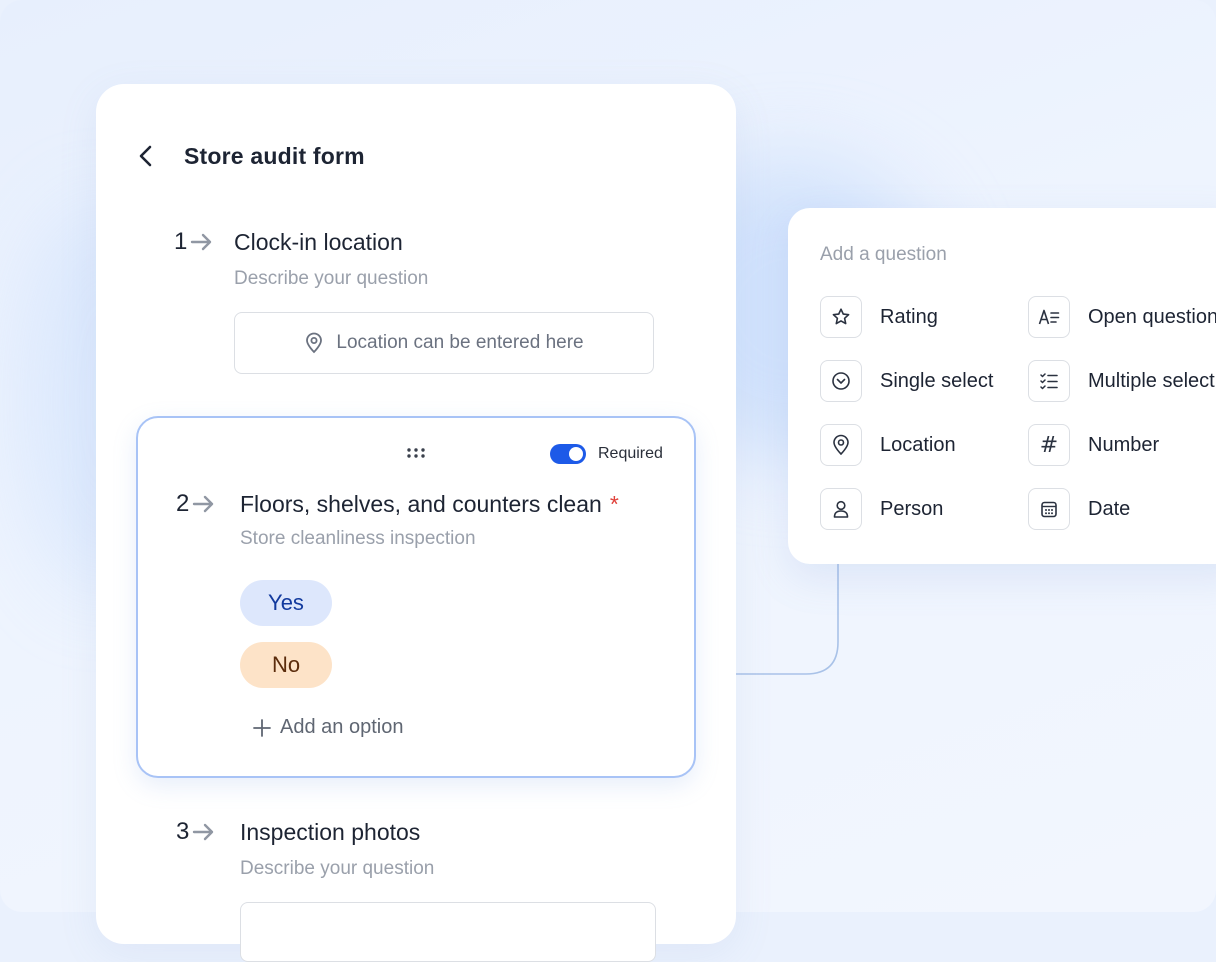 The height and width of the screenshot is (962, 1216). I want to click on question-number: 1, so click(194, 242).